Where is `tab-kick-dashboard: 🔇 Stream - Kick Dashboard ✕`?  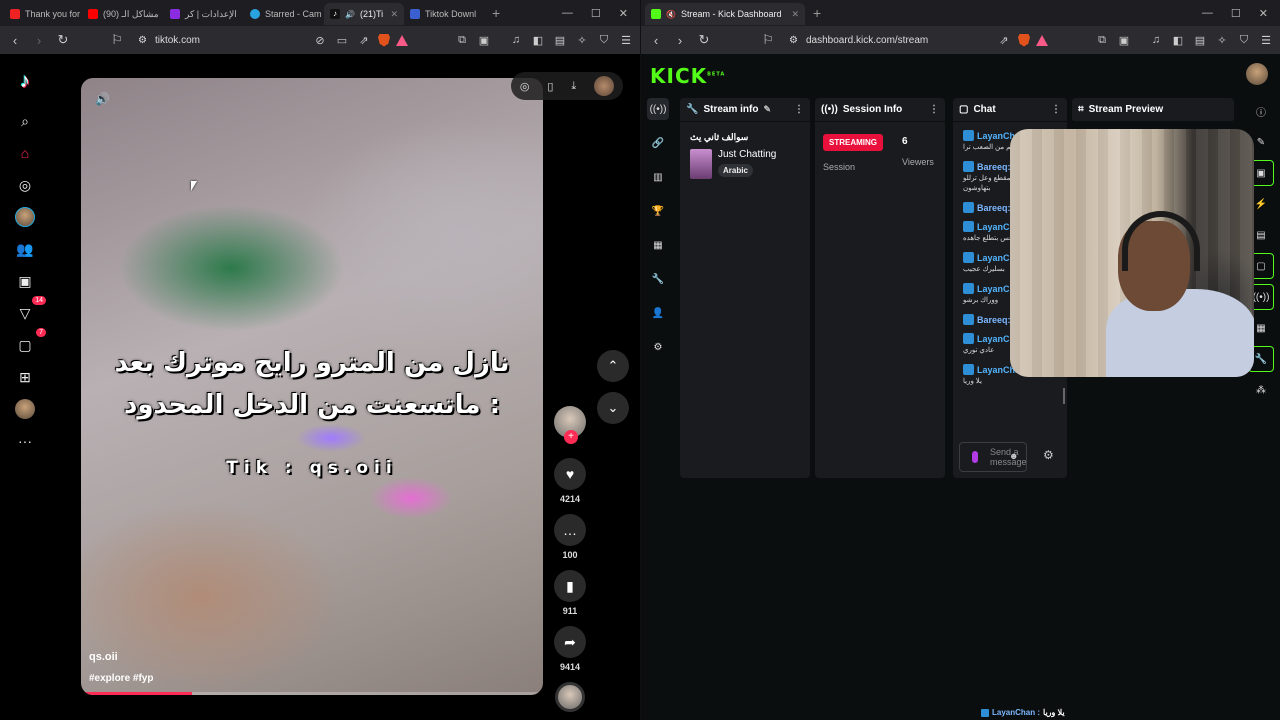 tab-kick-dashboard: 🔇 Stream - Kick Dashboard ✕ is located at coordinates (725, 14).